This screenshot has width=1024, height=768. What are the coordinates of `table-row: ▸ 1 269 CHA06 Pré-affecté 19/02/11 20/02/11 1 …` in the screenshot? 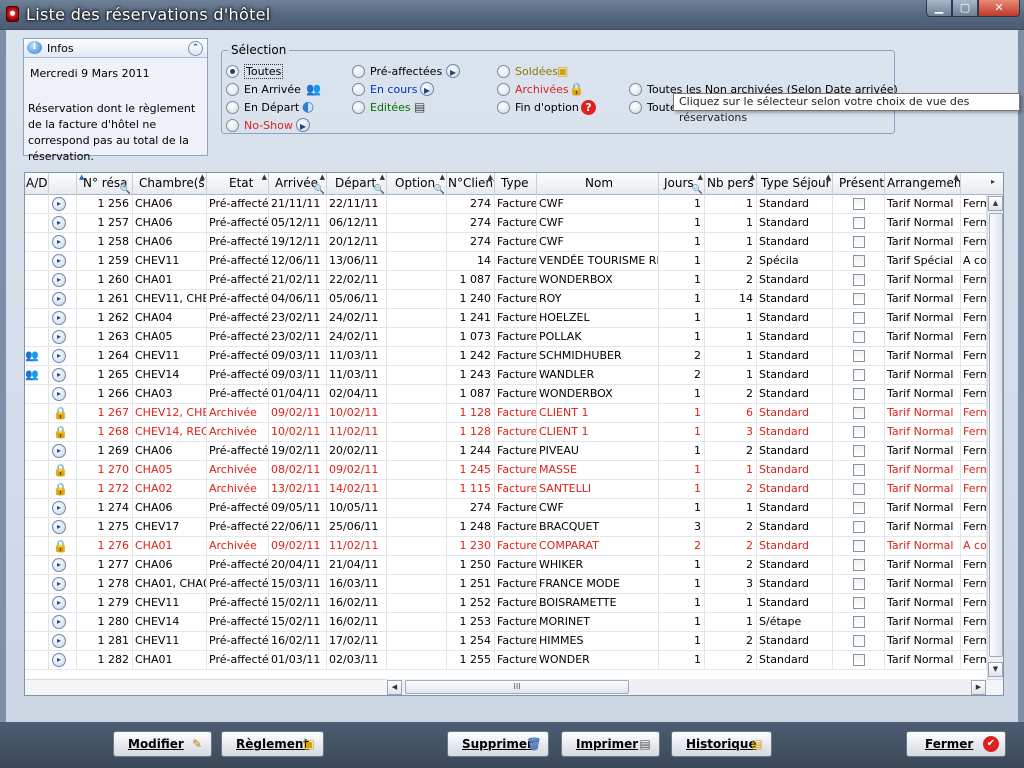 It's located at (506, 451).